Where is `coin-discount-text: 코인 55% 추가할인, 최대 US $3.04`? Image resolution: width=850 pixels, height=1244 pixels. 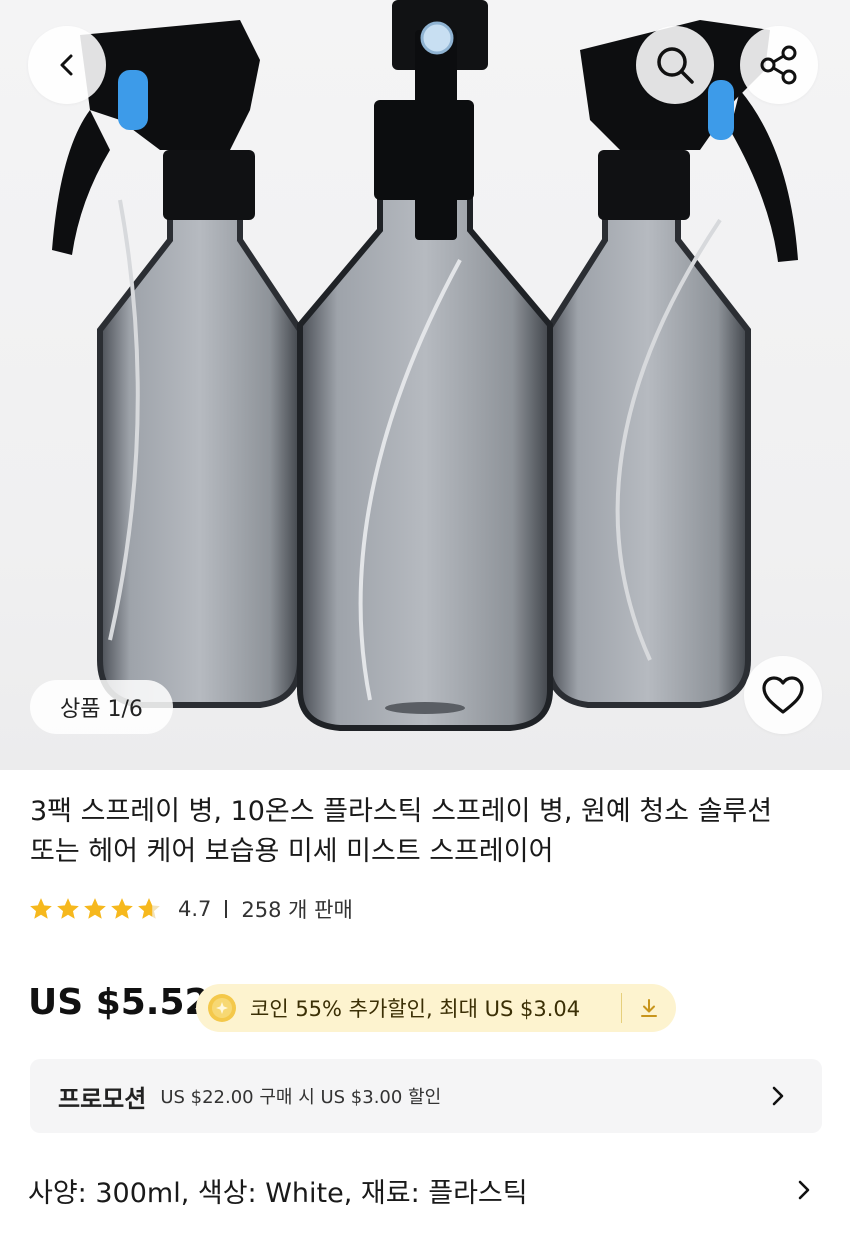
coin-discount-text: 코인 55% 추가할인, 최대 US $3.04 is located at coordinates (415, 1009).